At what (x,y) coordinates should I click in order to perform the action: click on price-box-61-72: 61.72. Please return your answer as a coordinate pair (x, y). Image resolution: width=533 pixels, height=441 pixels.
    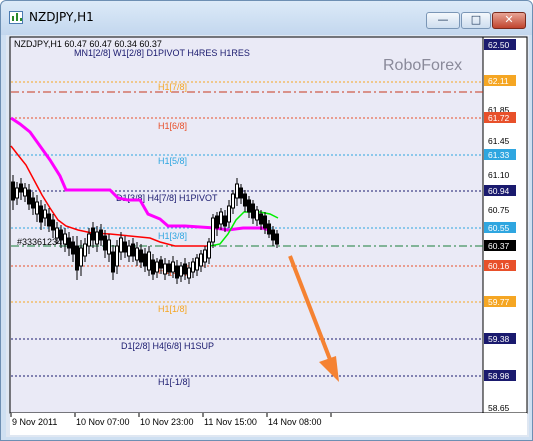
    Looking at the image, I should click on (499, 118).